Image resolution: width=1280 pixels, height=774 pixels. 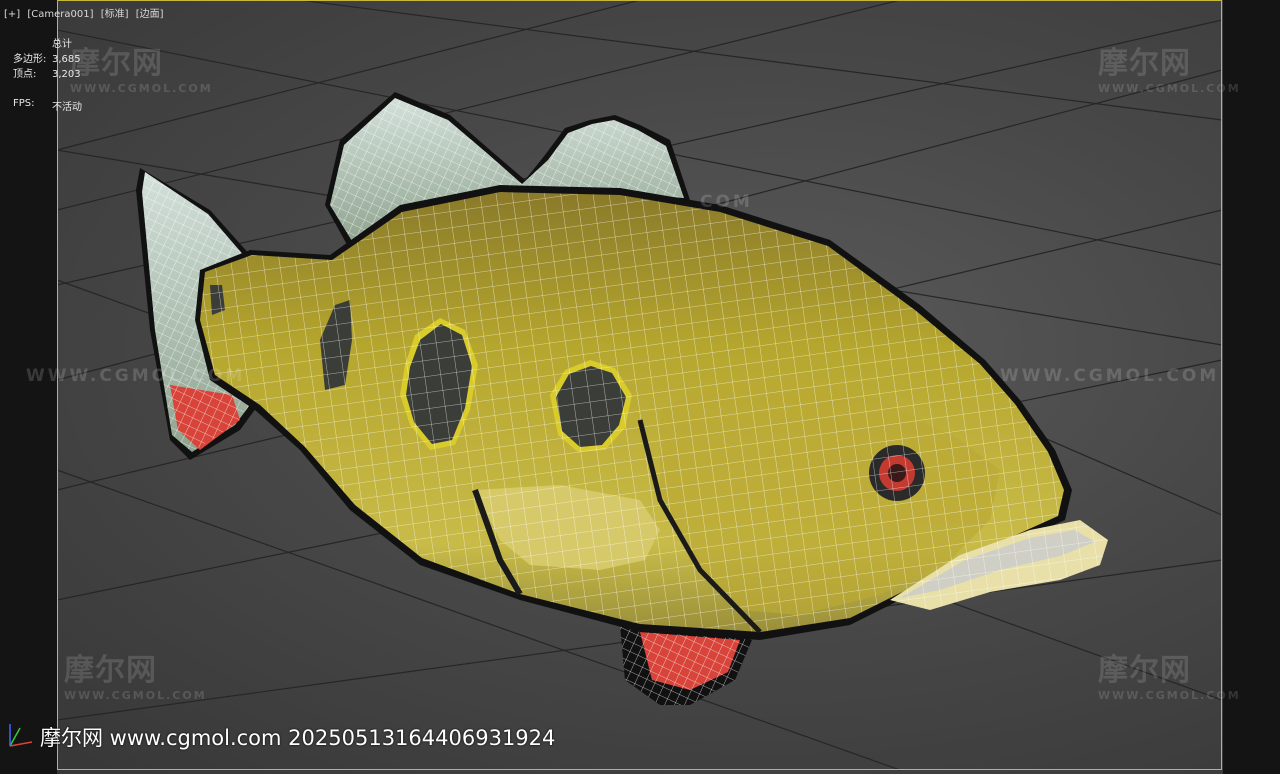 I want to click on watermark-bottom-right: 摩尔网 WWW.CGMOL.COM, so click(x=1169, y=677).